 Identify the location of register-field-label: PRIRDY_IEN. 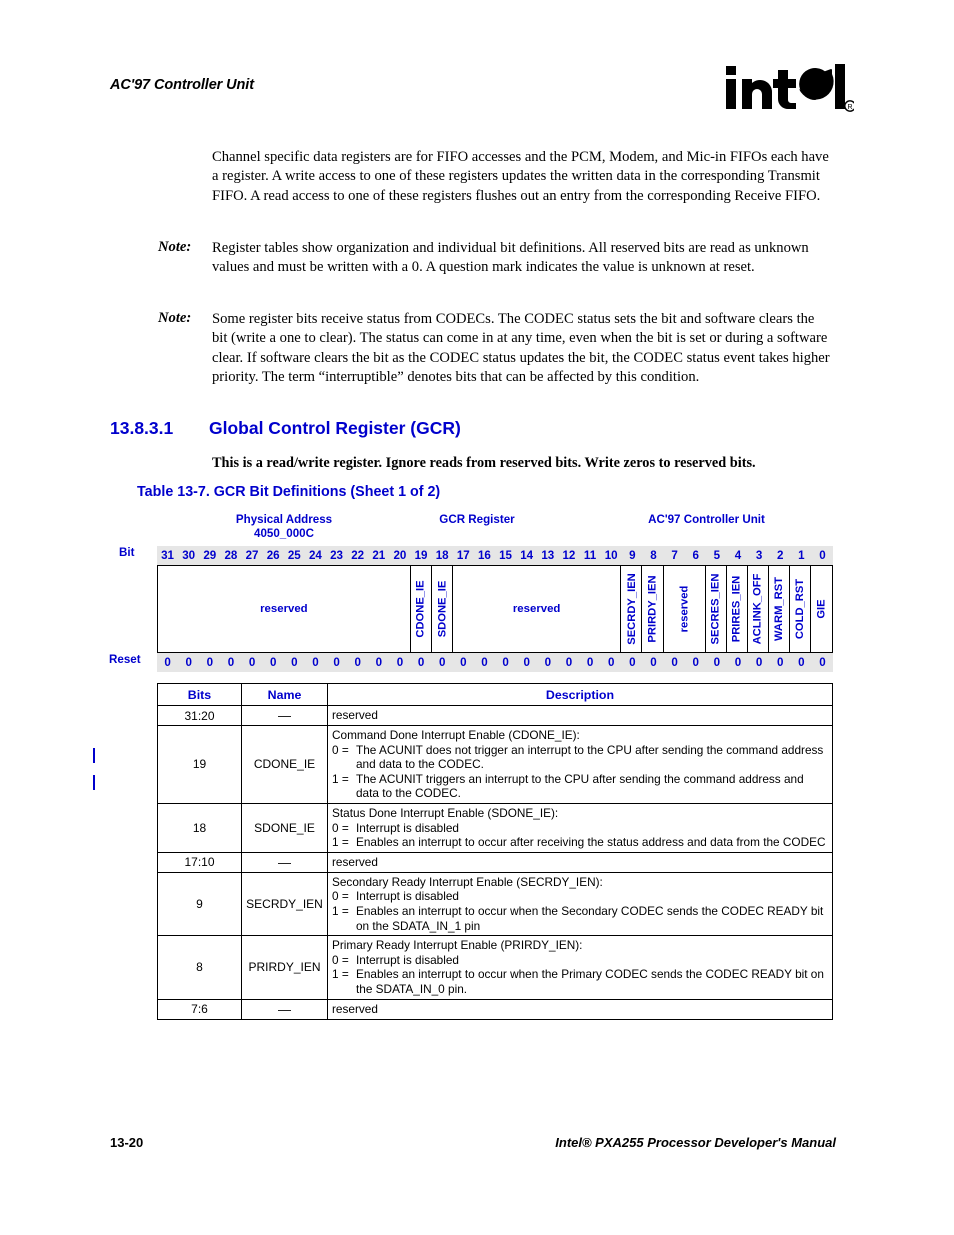
(652, 609).